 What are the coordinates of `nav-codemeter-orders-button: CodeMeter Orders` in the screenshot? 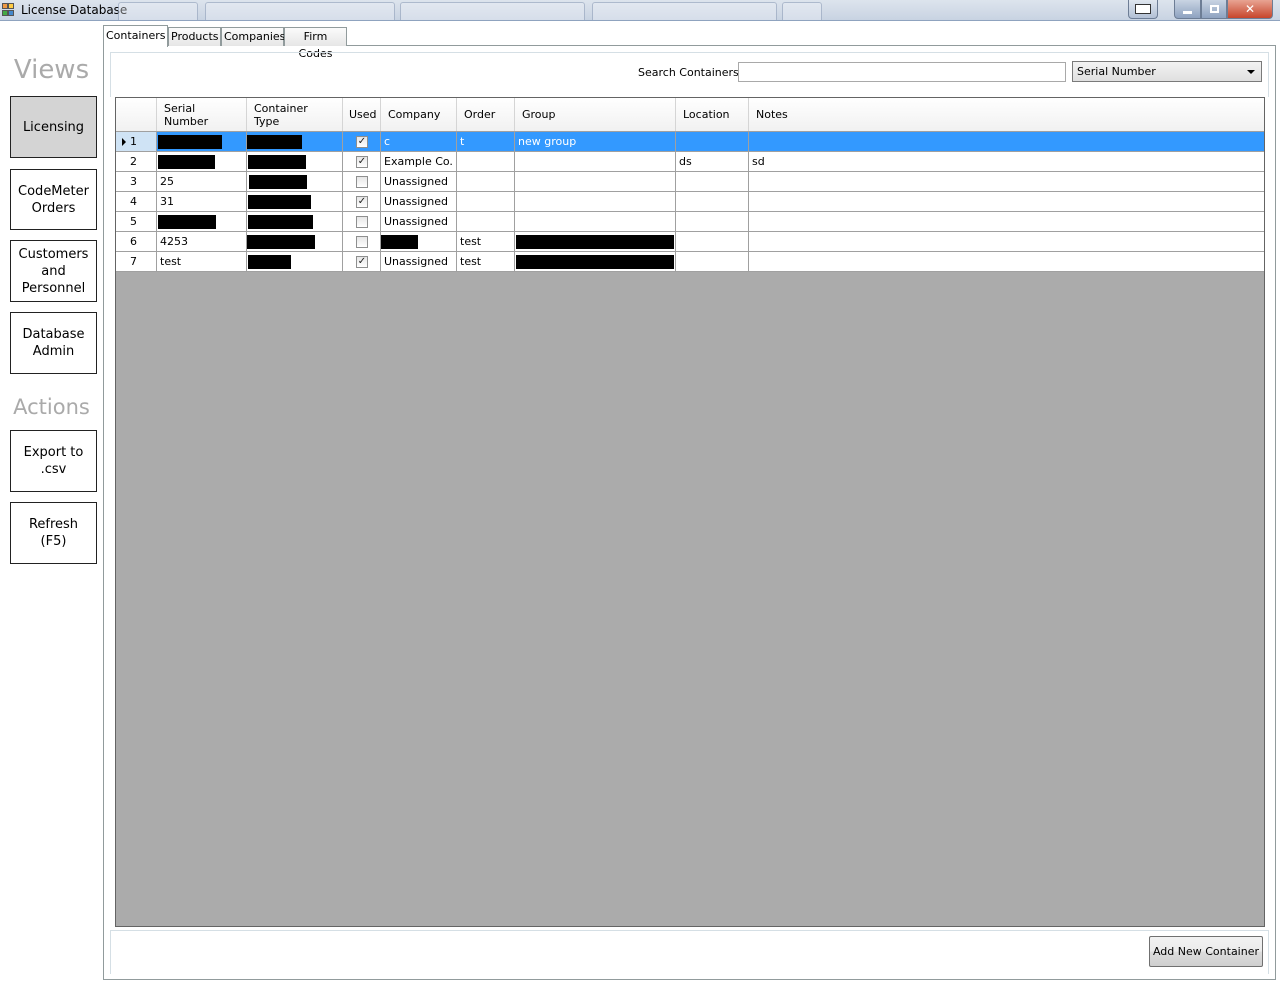 It's located at (53, 199).